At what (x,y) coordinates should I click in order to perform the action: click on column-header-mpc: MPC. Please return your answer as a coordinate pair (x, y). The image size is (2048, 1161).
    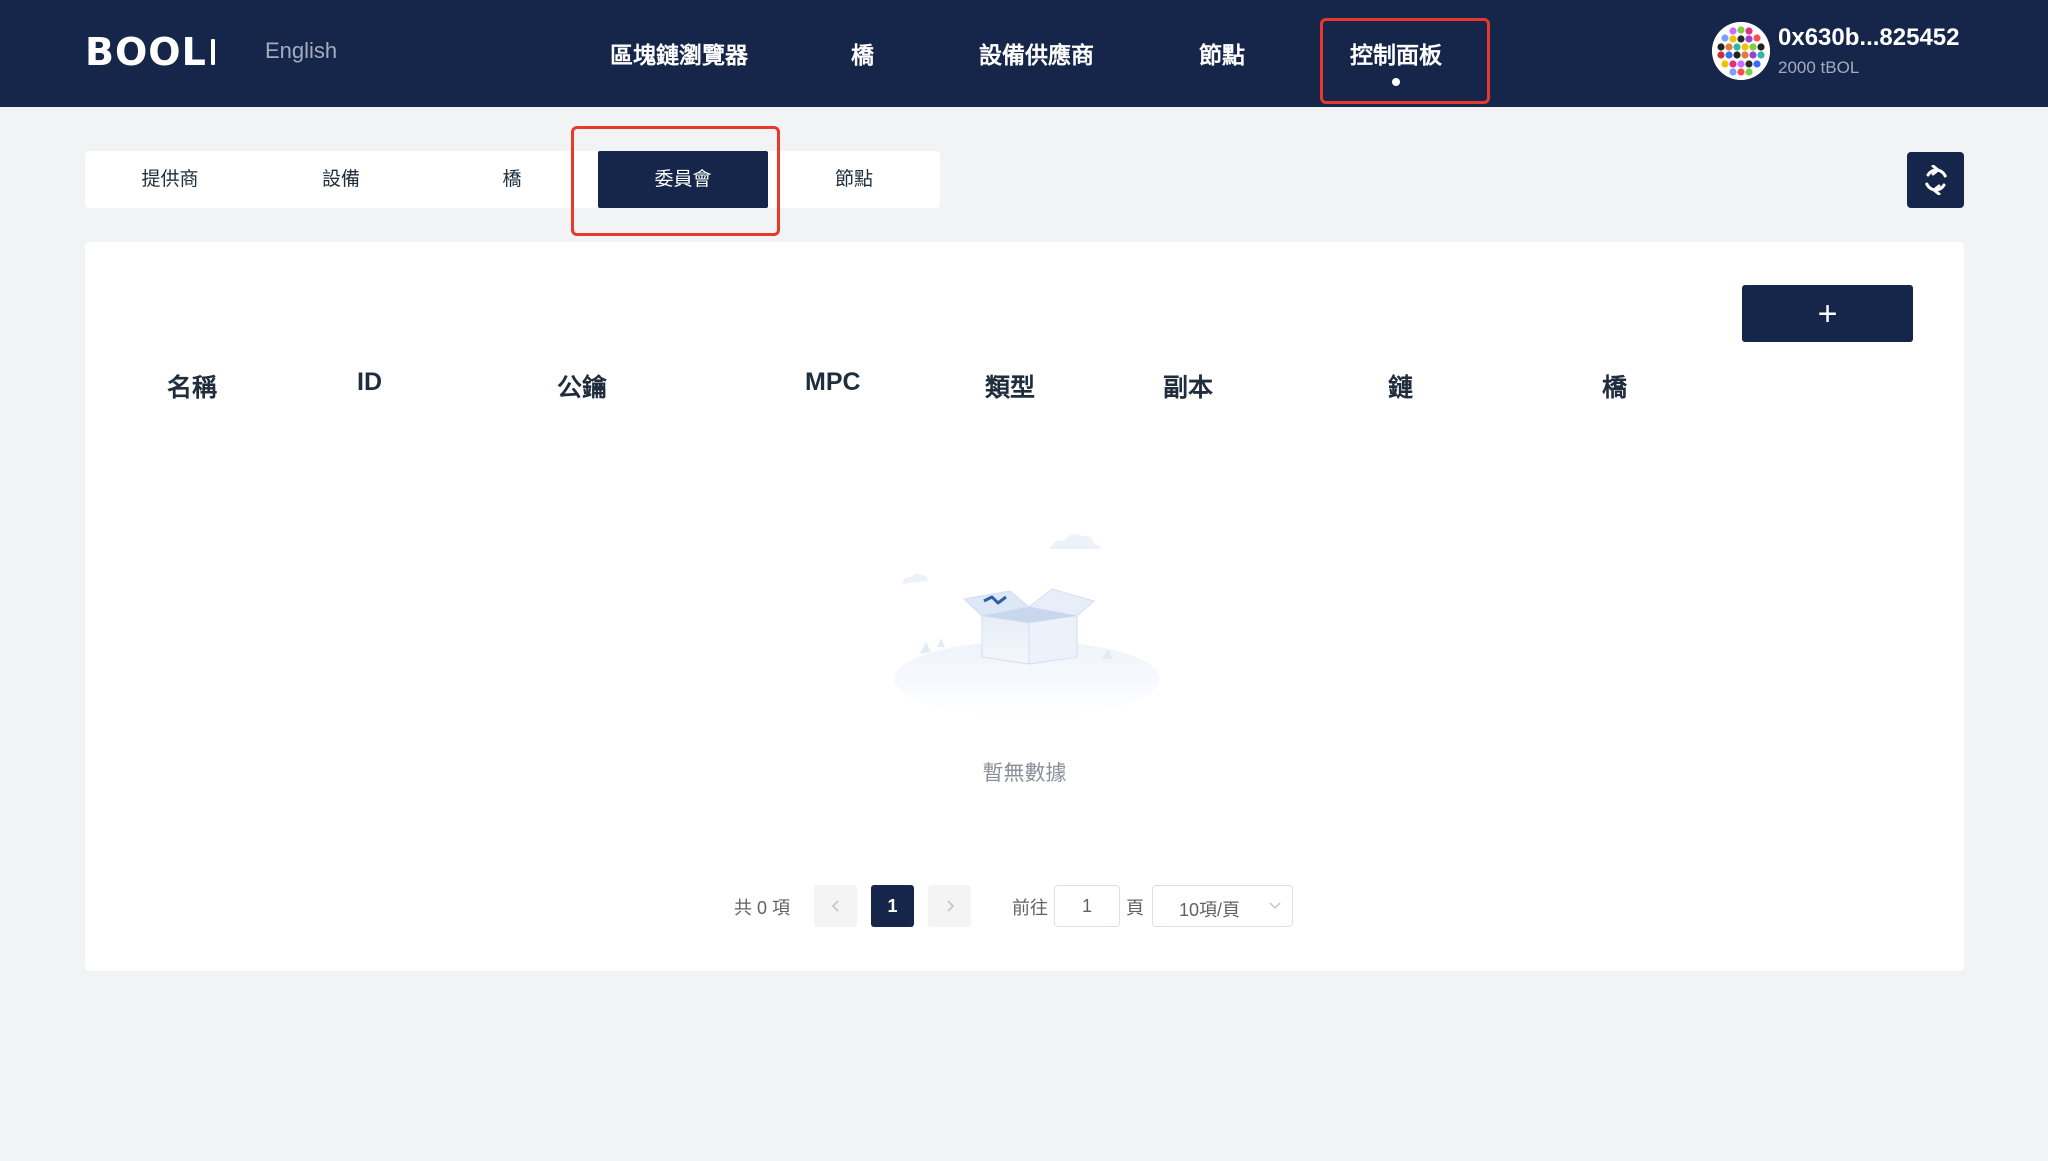
    Looking at the image, I should click on (833, 382).